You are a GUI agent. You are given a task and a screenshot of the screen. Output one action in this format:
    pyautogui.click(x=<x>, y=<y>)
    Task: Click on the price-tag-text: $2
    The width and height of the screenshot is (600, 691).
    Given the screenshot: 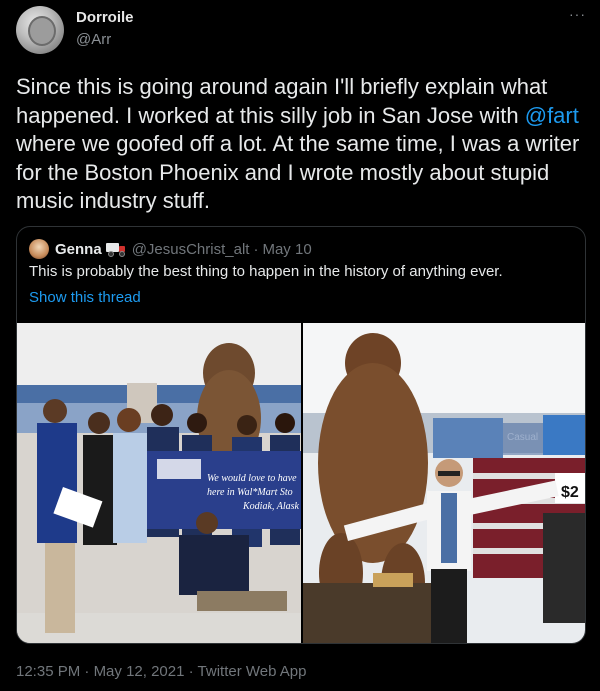 What is the action you would take?
    pyautogui.click(x=570, y=492)
    